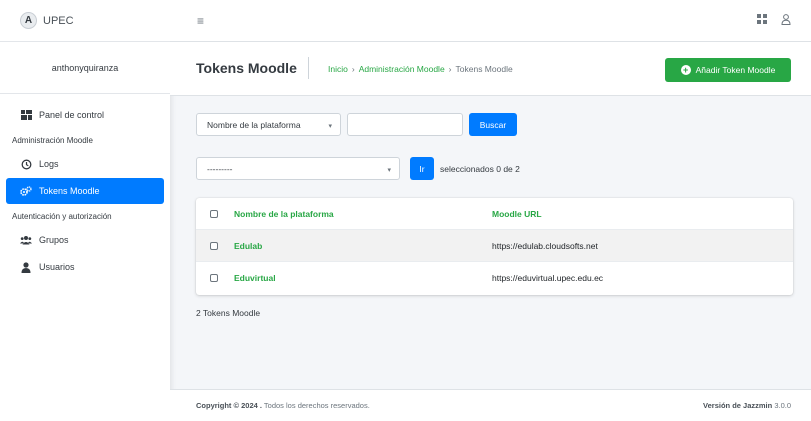 Image resolution: width=811 pixels, height=421 pixels. What do you see at coordinates (85, 240) in the screenshot?
I see `sidebar-item-groups: Grupos` at bounding box center [85, 240].